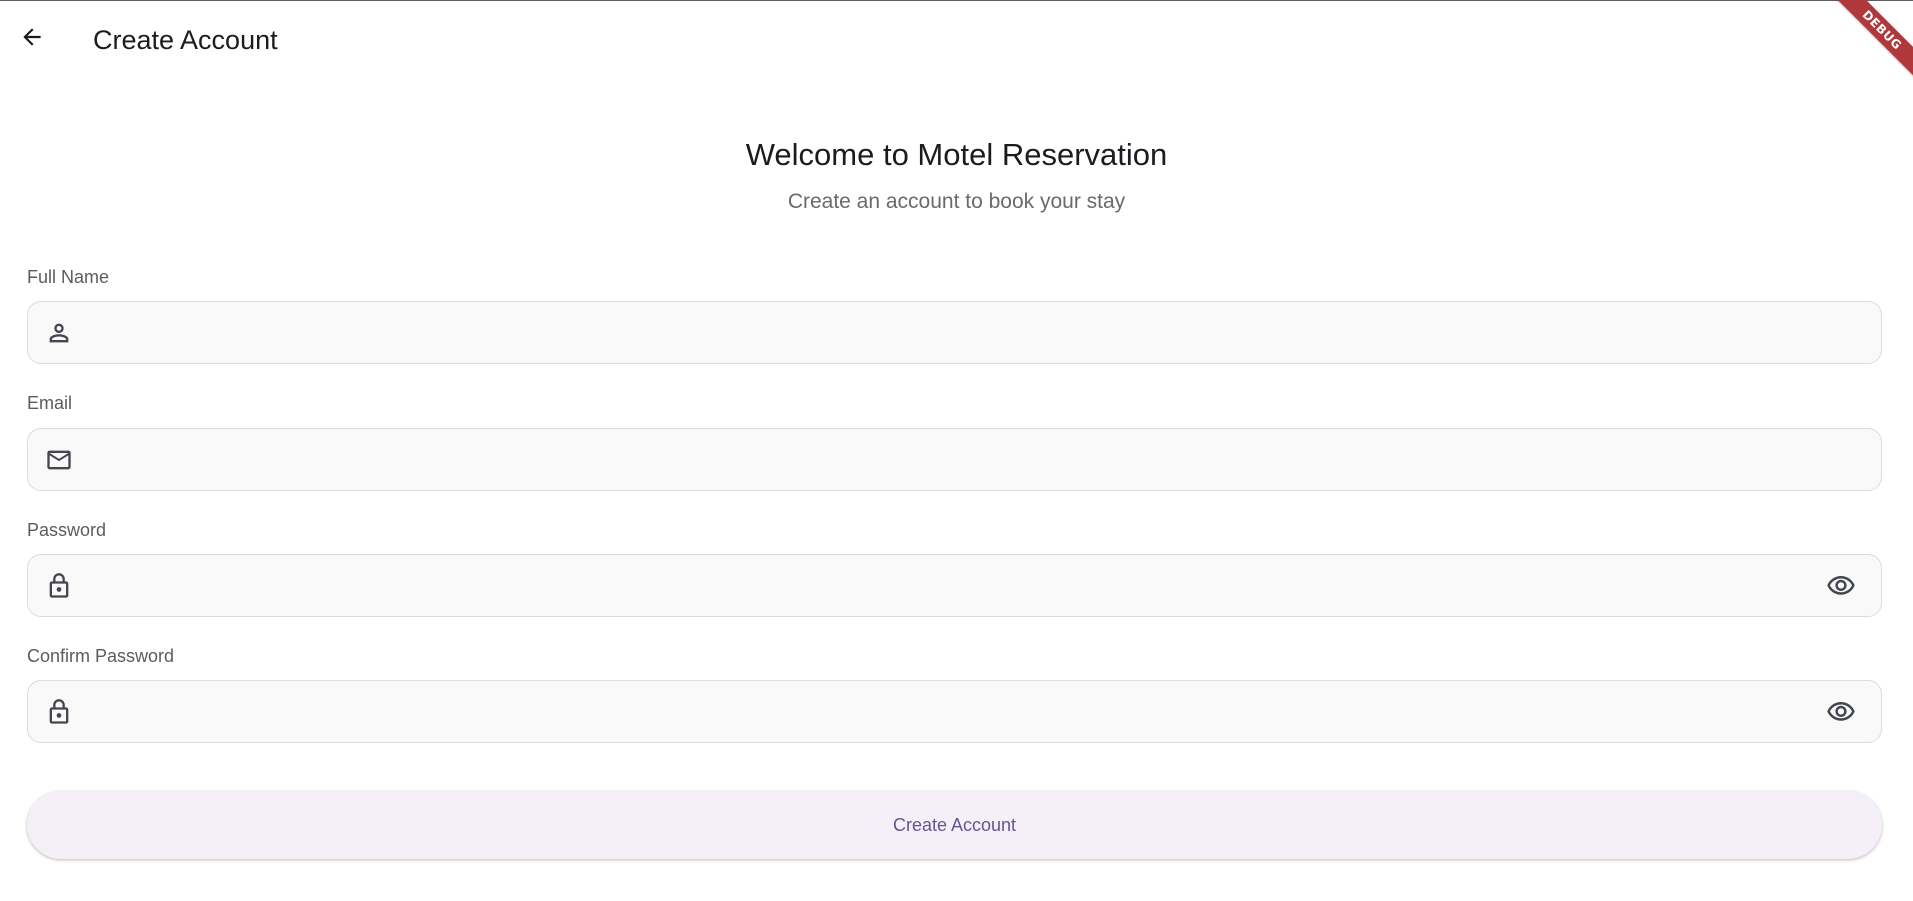 The height and width of the screenshot is (901, 1913). Describe the element at coordinates (956, 41) in the screenshot. I see `app-bar: Create Account` at that location.